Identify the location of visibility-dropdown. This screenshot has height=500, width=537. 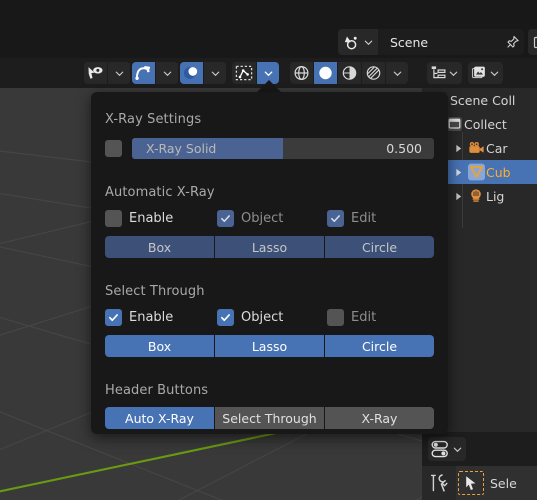
(119, 73).